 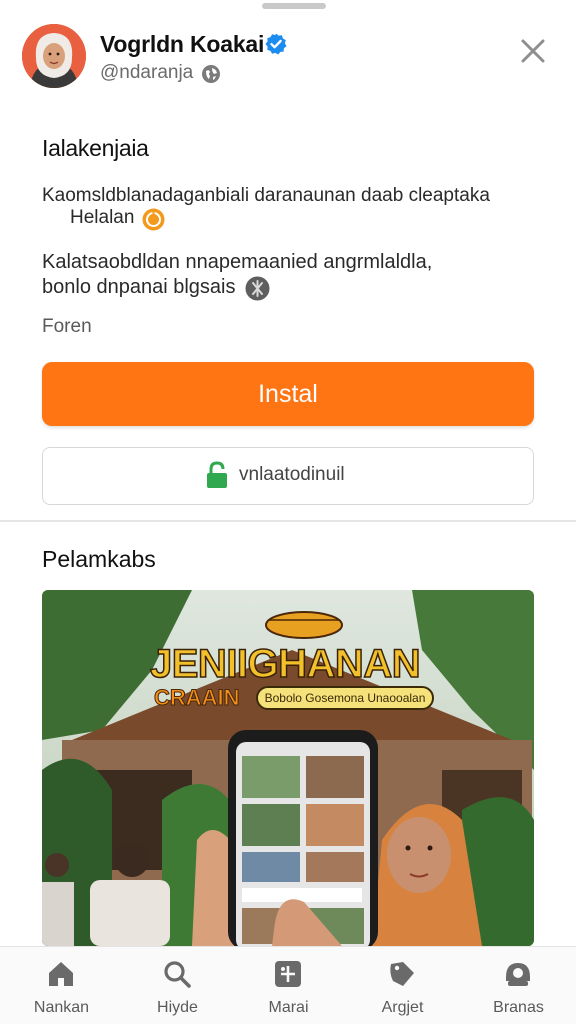 What do you see at coordinates (147, 72) in the screenshot?
I see `profile-handle: @ndaranja` at bounding box center [147, 72].